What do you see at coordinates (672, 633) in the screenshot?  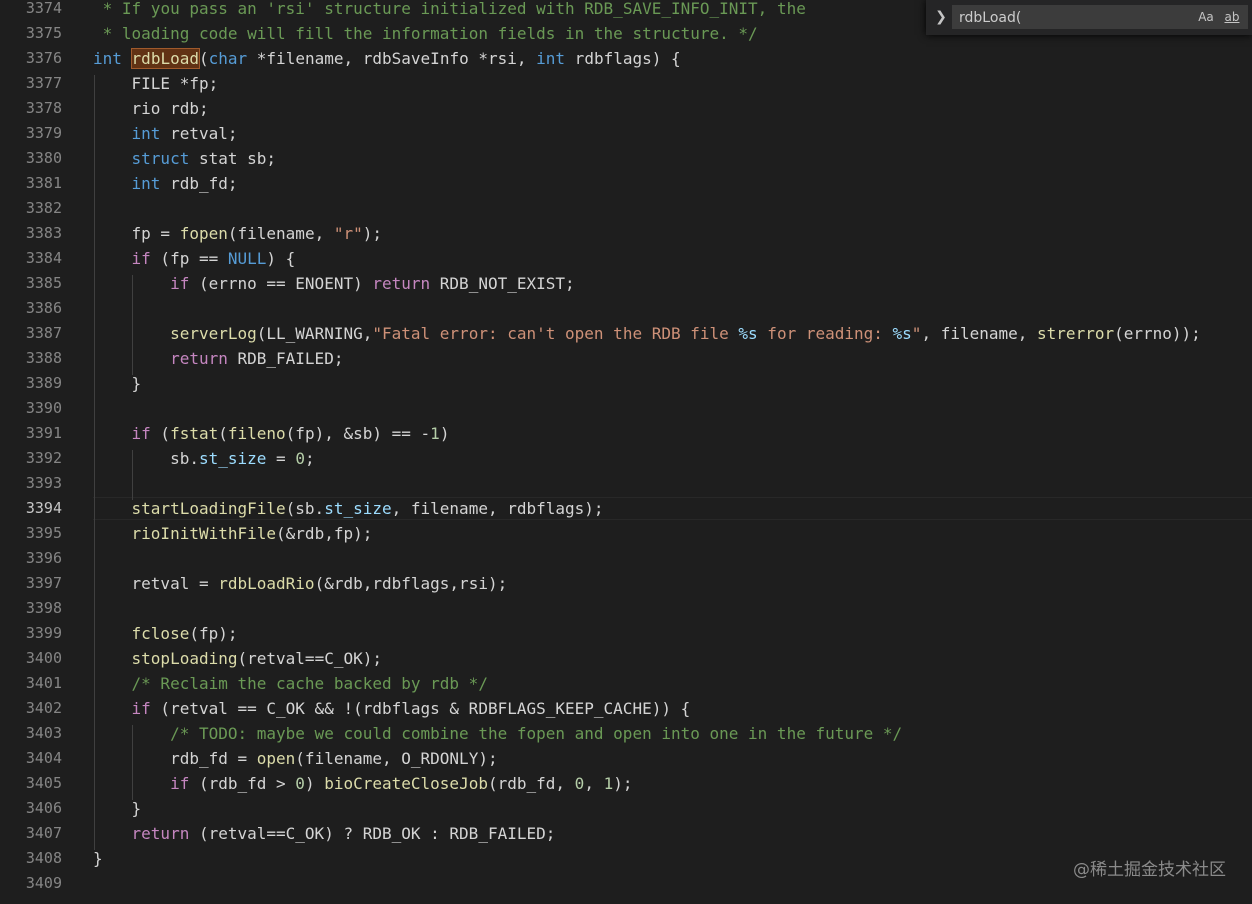 I see `code-line: fclose(fp);` at bounding box center [672, 633].